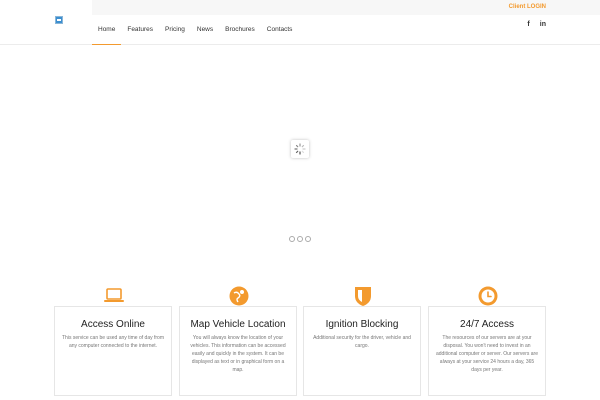  I want to click on spinner-icon, so click(300, 149).